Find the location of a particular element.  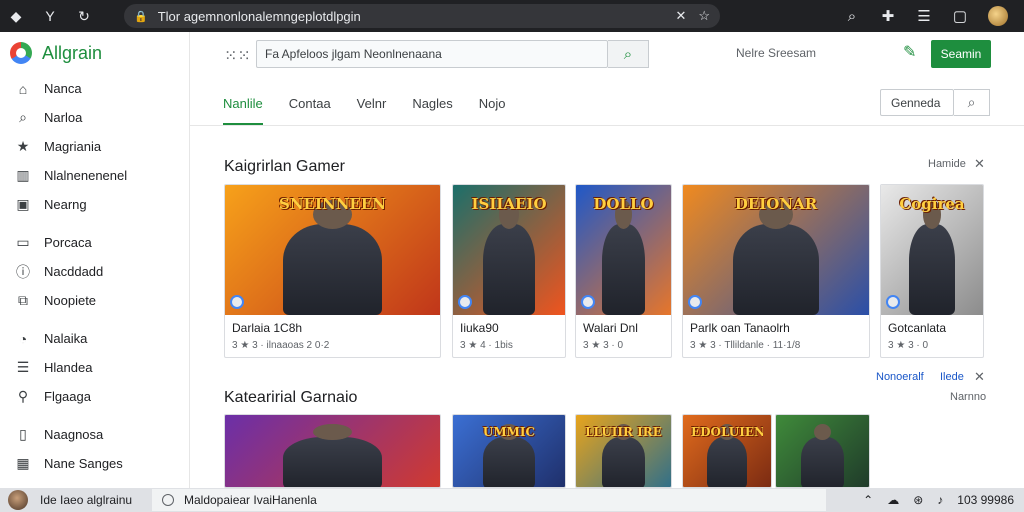

artwork-title: EDOLUIEN is located at coordinates (727, 432).